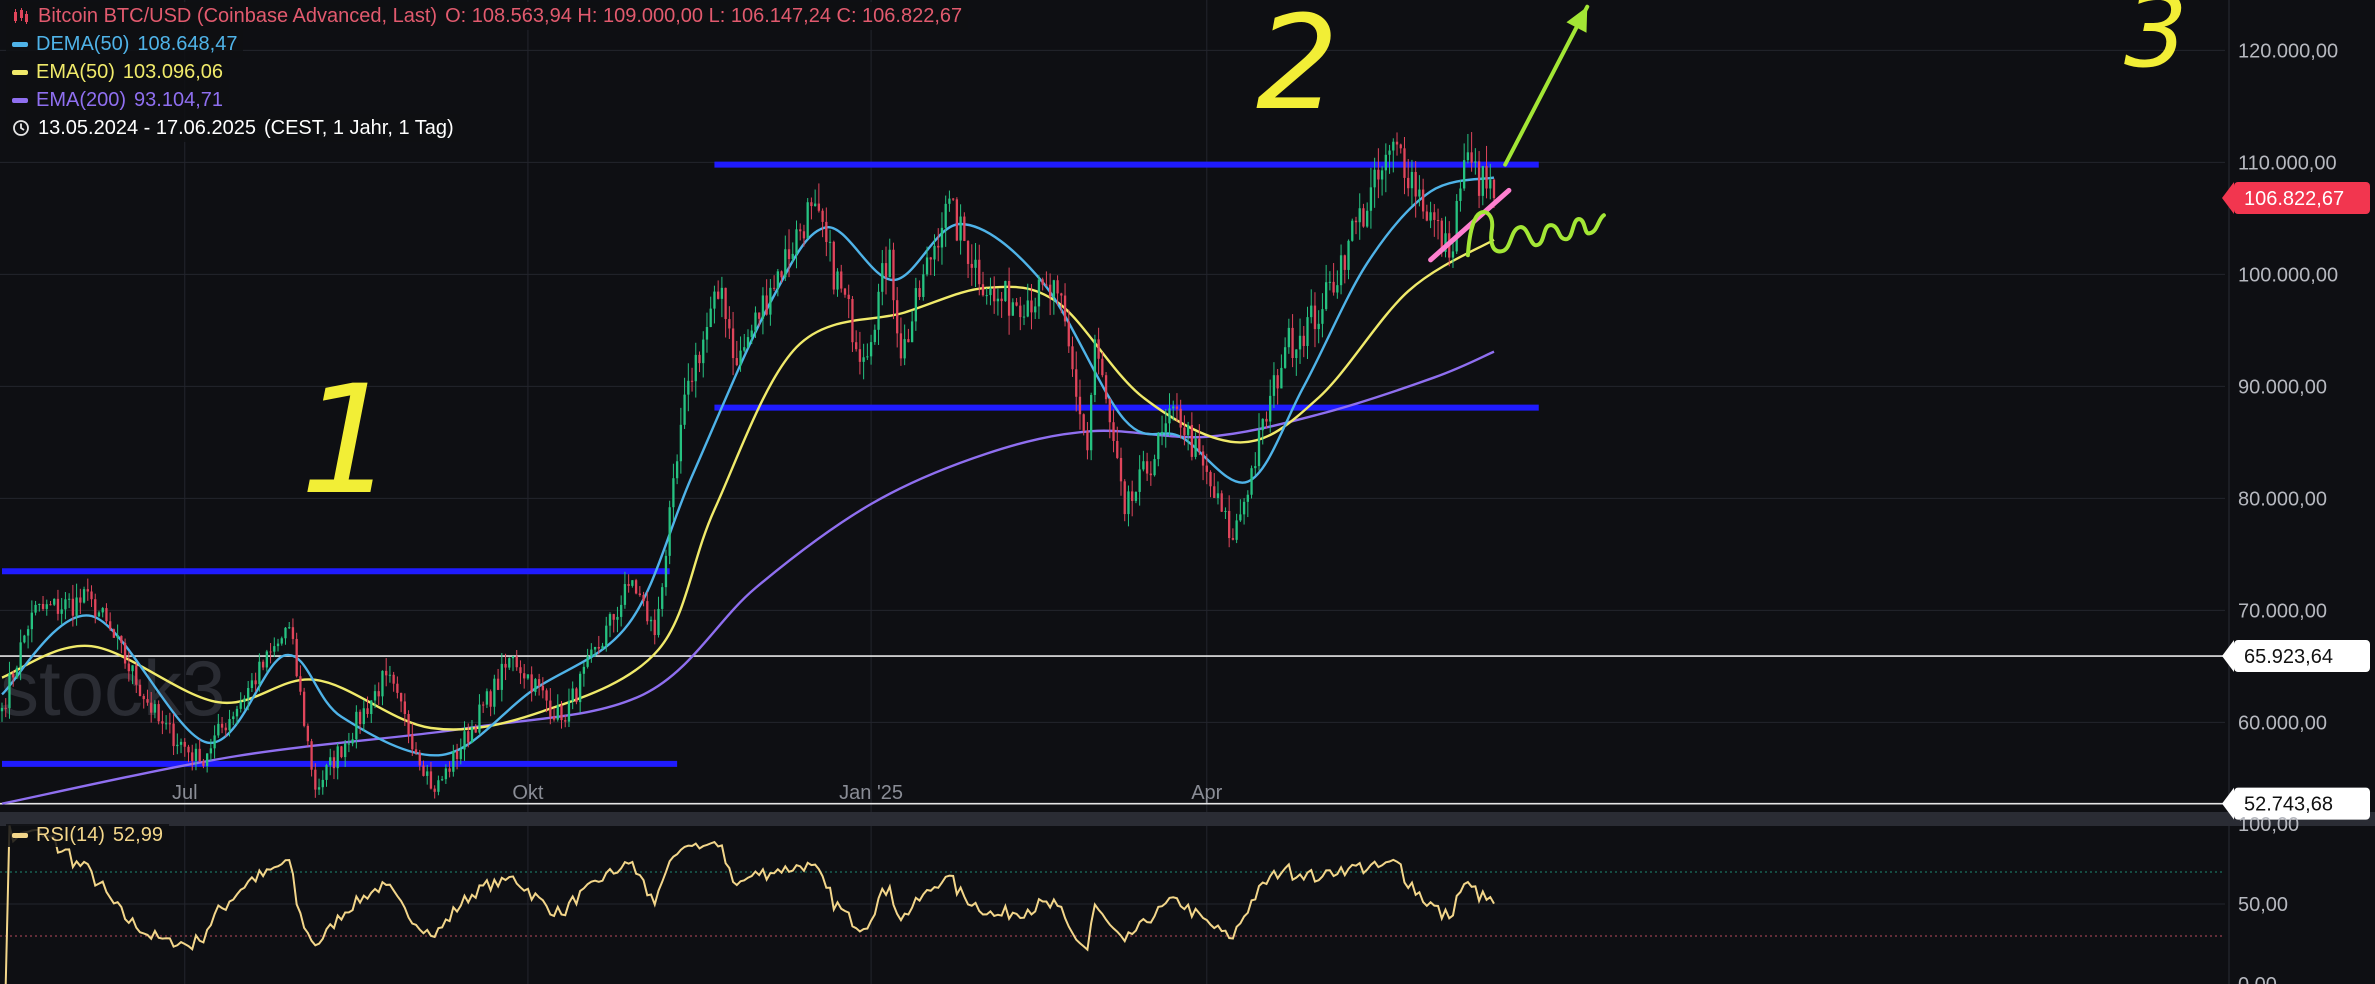 The height and width of the screenshot is (984, 2375). I want to click on projection-arrow, so click(1546, 85).